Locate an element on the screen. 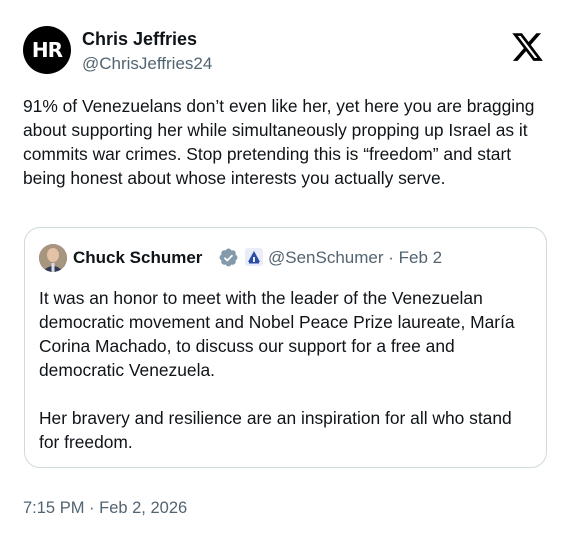  quoted-author-avatar is located at coordinates (53, 258).